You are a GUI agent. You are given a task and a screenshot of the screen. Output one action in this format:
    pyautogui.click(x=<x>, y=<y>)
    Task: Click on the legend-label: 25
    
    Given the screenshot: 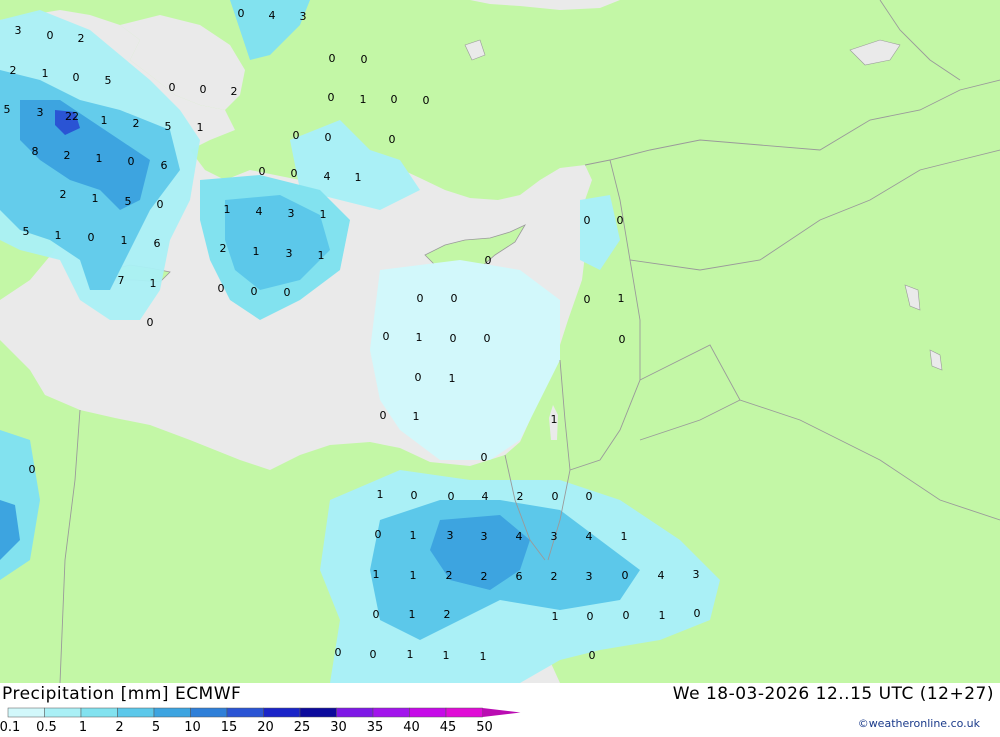 What is the action you would take?
    pyautogui.click(x=302, y=726)
    